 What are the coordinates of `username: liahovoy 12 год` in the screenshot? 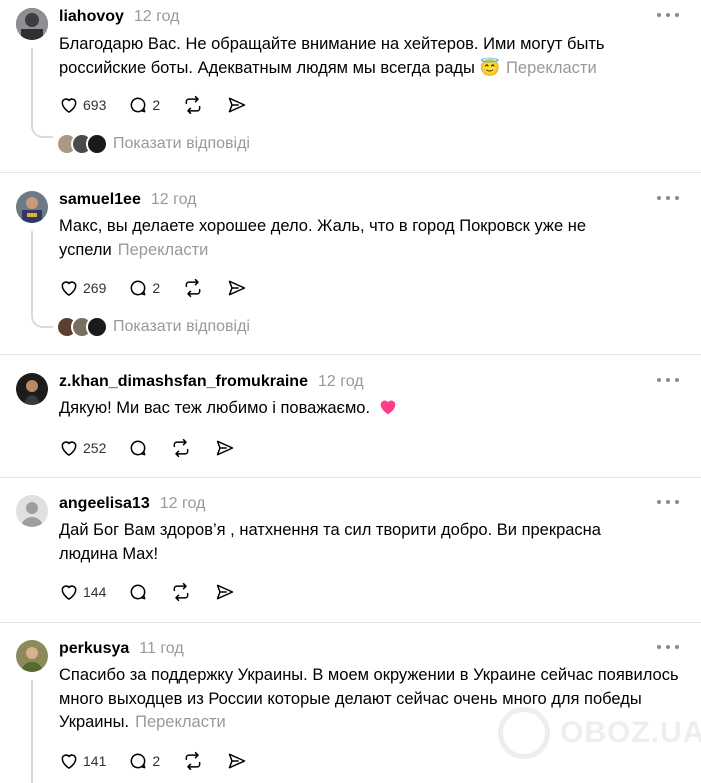 It's located at (119, 17).